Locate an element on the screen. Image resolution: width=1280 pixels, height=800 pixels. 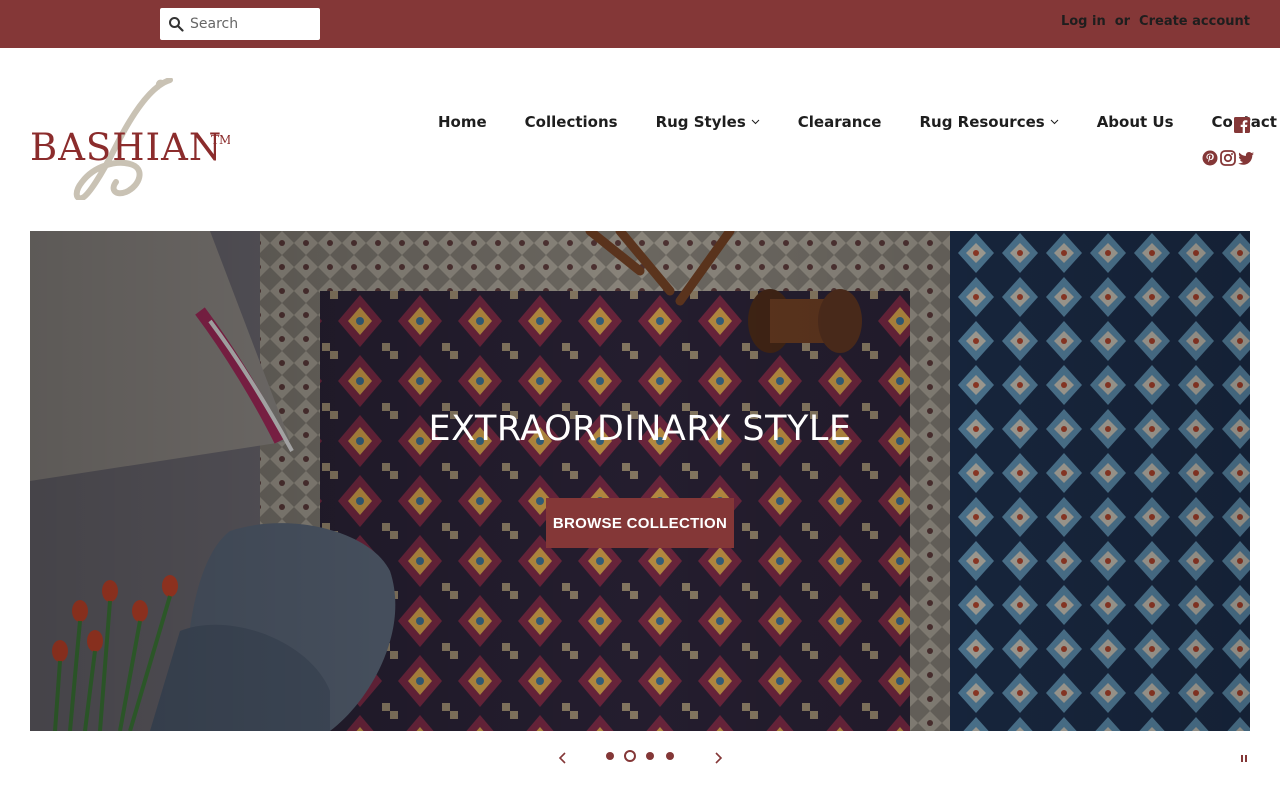
nav-item-about-us: About Us is located at coordinates (1135, 122).